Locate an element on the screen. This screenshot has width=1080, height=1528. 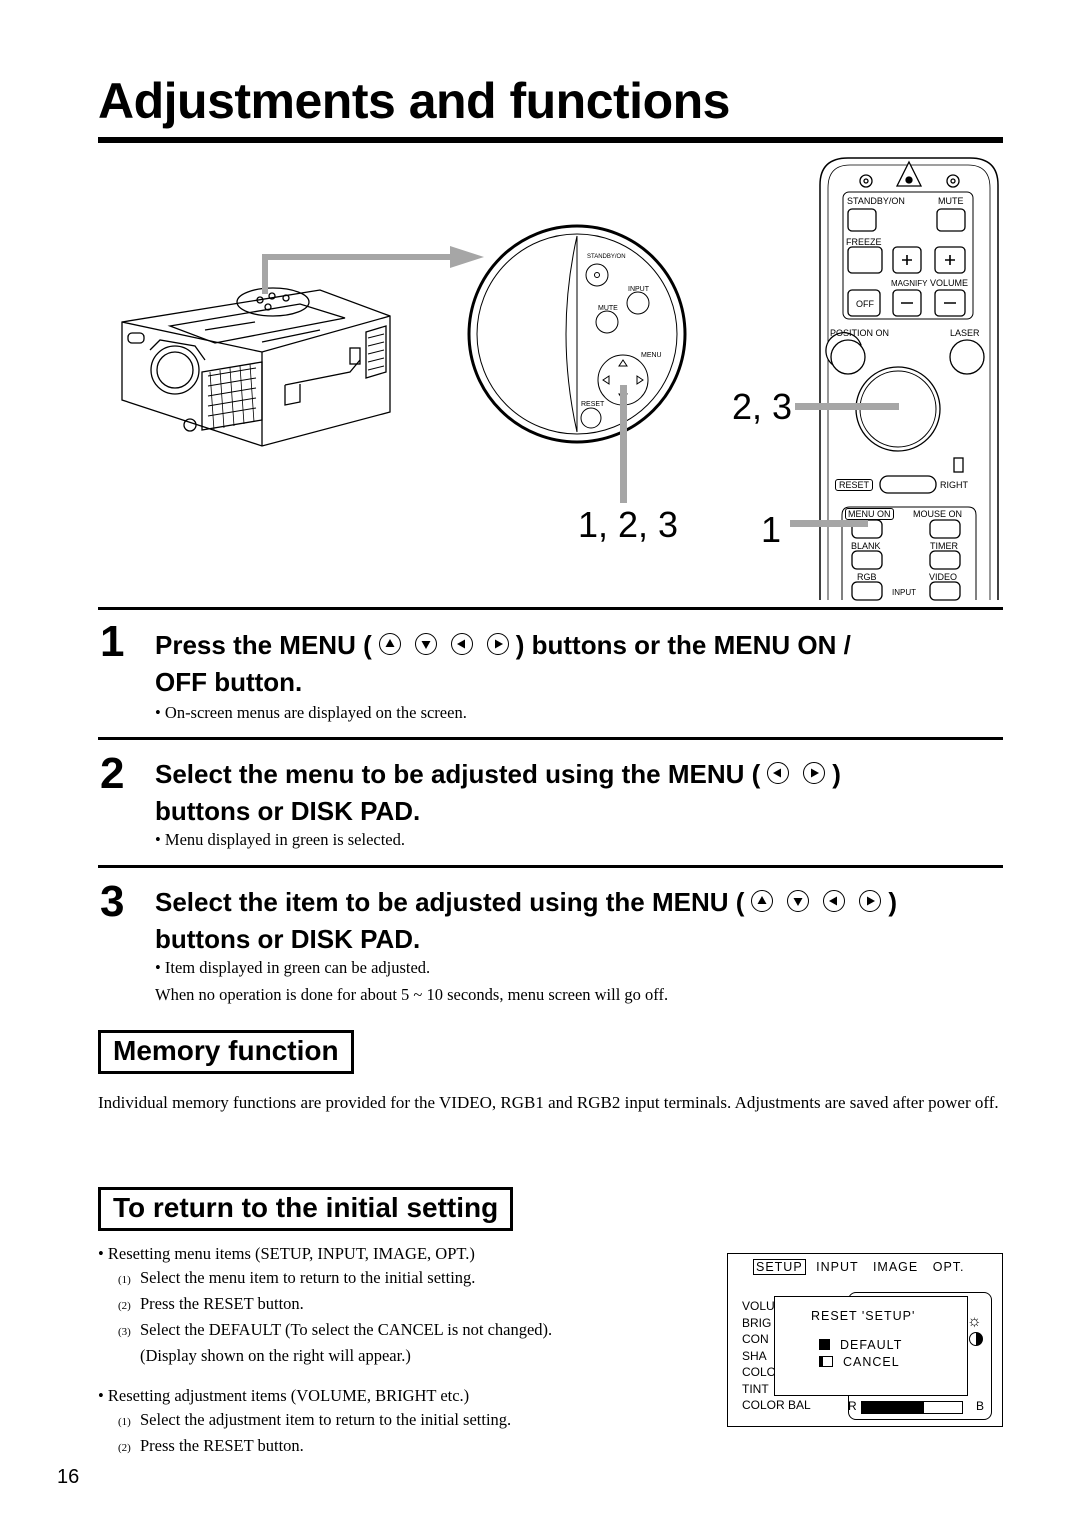
osd-option-default: DEFAULT is located at coordinates (860, 1345).